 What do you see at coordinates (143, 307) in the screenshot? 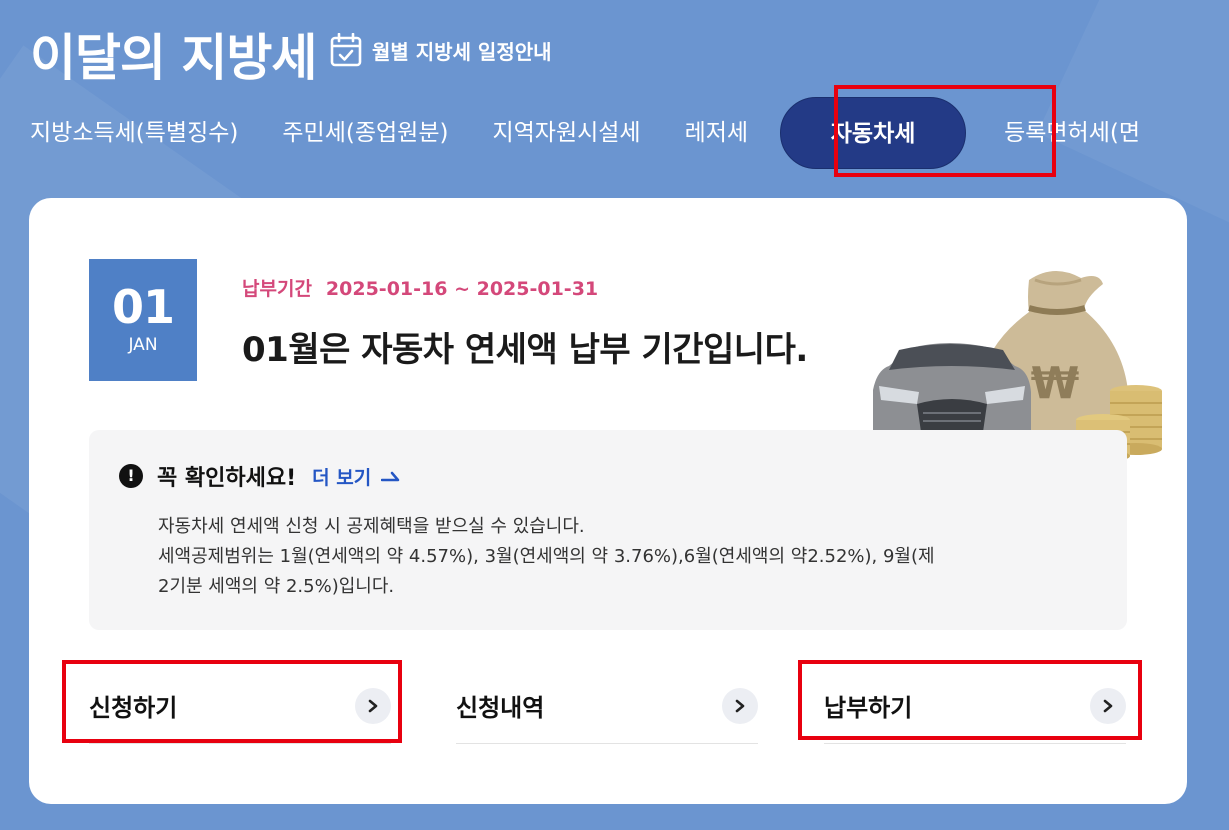
I see `date-day: 01` at bounding box center [143, 307].